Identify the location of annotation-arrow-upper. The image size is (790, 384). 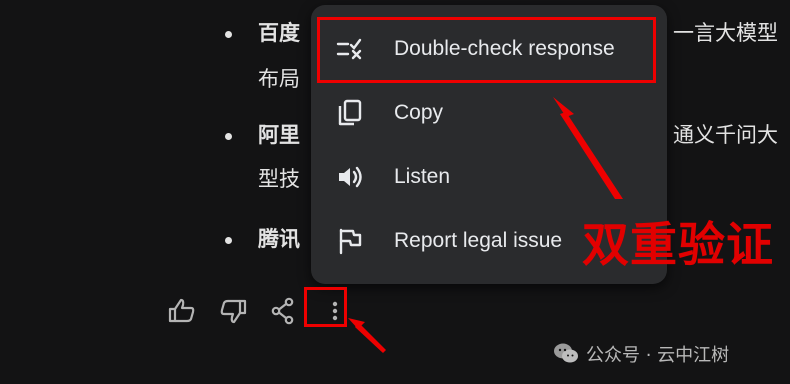
(588, 148).